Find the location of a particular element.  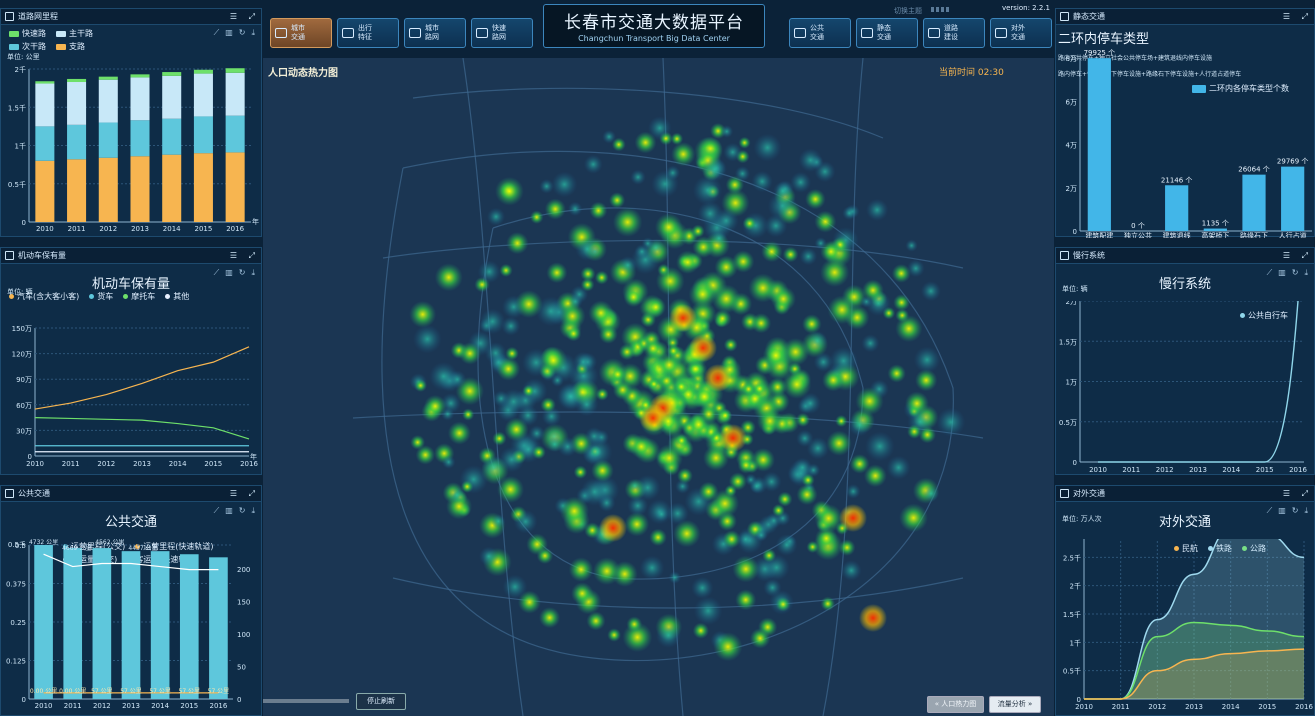

y-tick-label: 2万 is located at coordinates (1071, 189).